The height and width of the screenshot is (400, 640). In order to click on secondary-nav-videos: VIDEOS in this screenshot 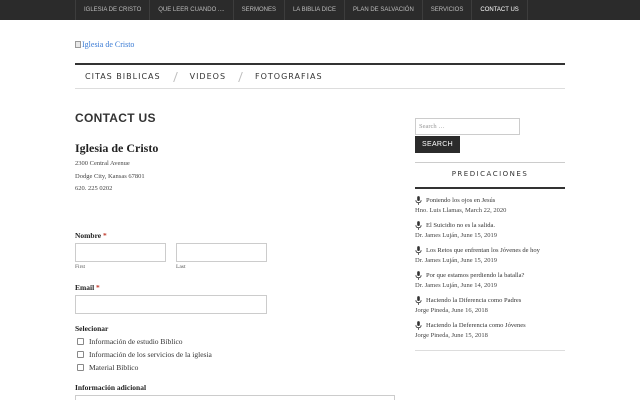, I will do `click(208, 76)`.